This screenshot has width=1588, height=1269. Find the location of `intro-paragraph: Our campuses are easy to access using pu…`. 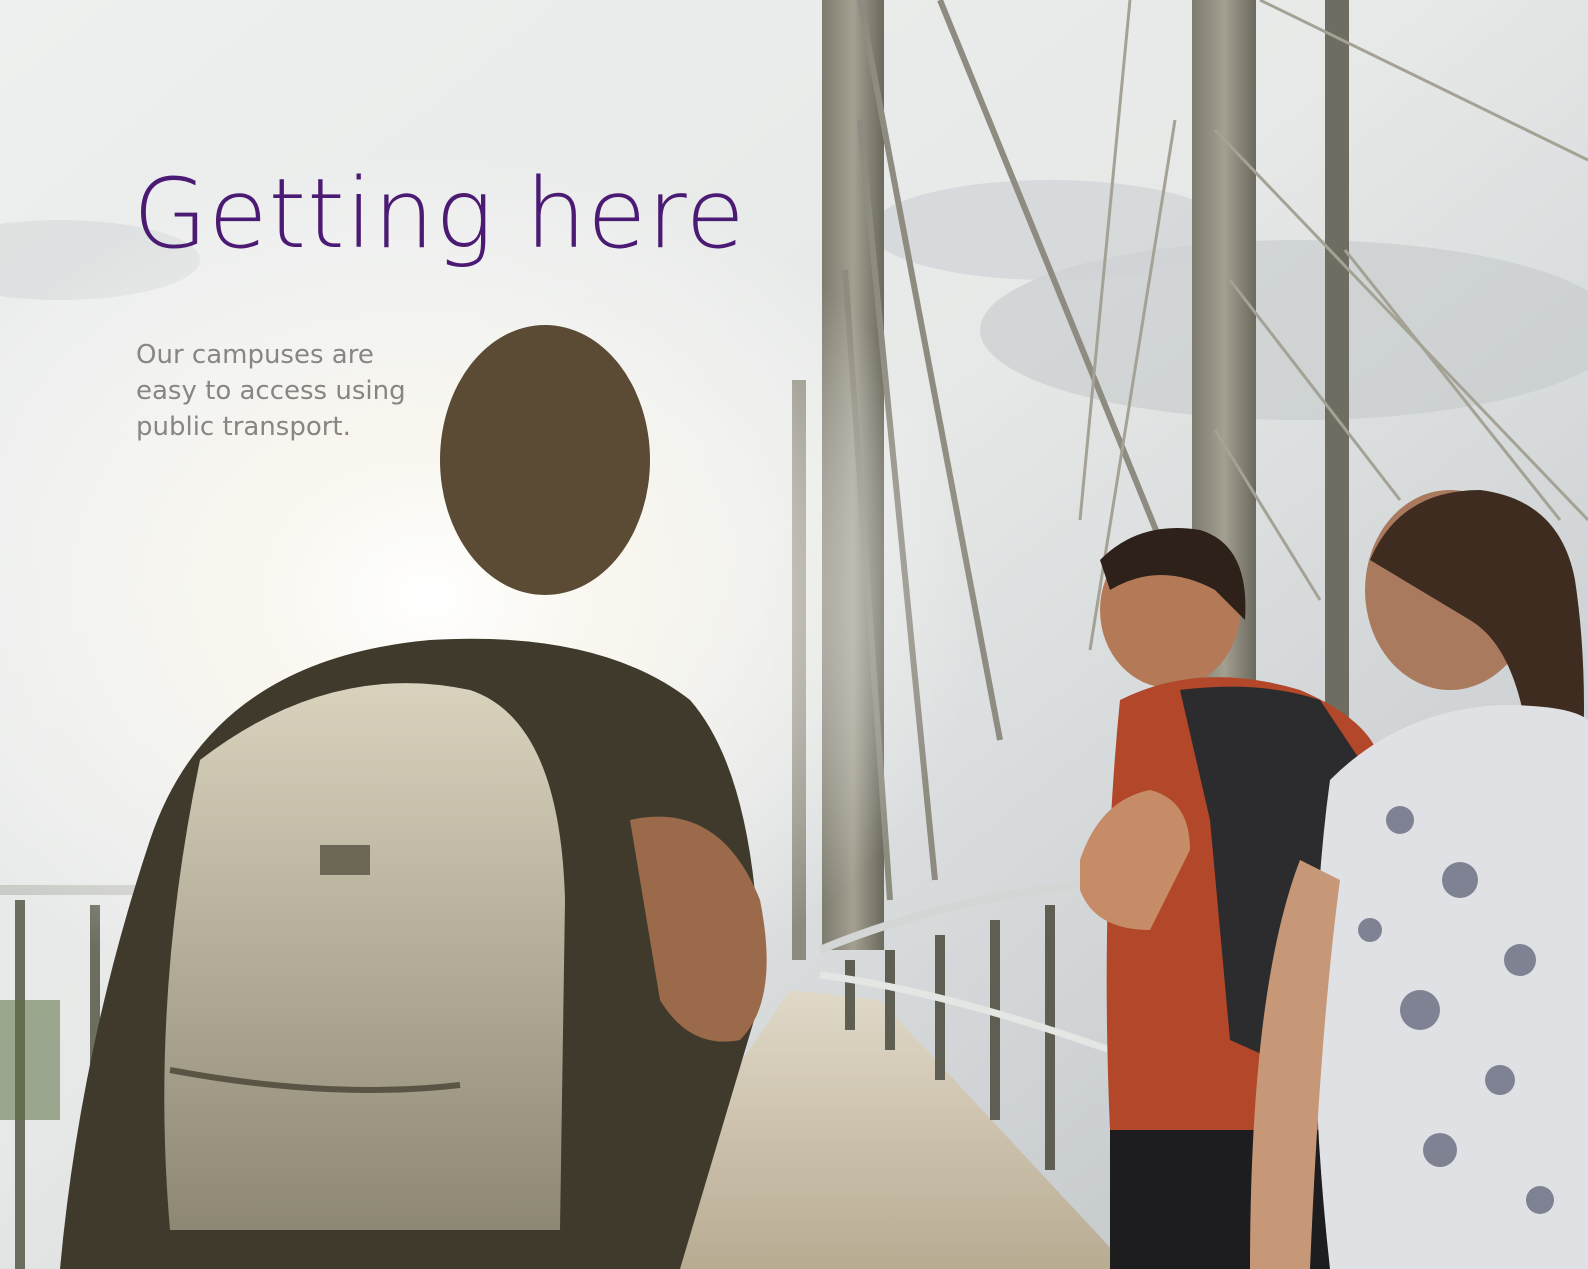

intro-paragraph: Our campuses are easy to access using pu… is located at coordinates (271, 391).